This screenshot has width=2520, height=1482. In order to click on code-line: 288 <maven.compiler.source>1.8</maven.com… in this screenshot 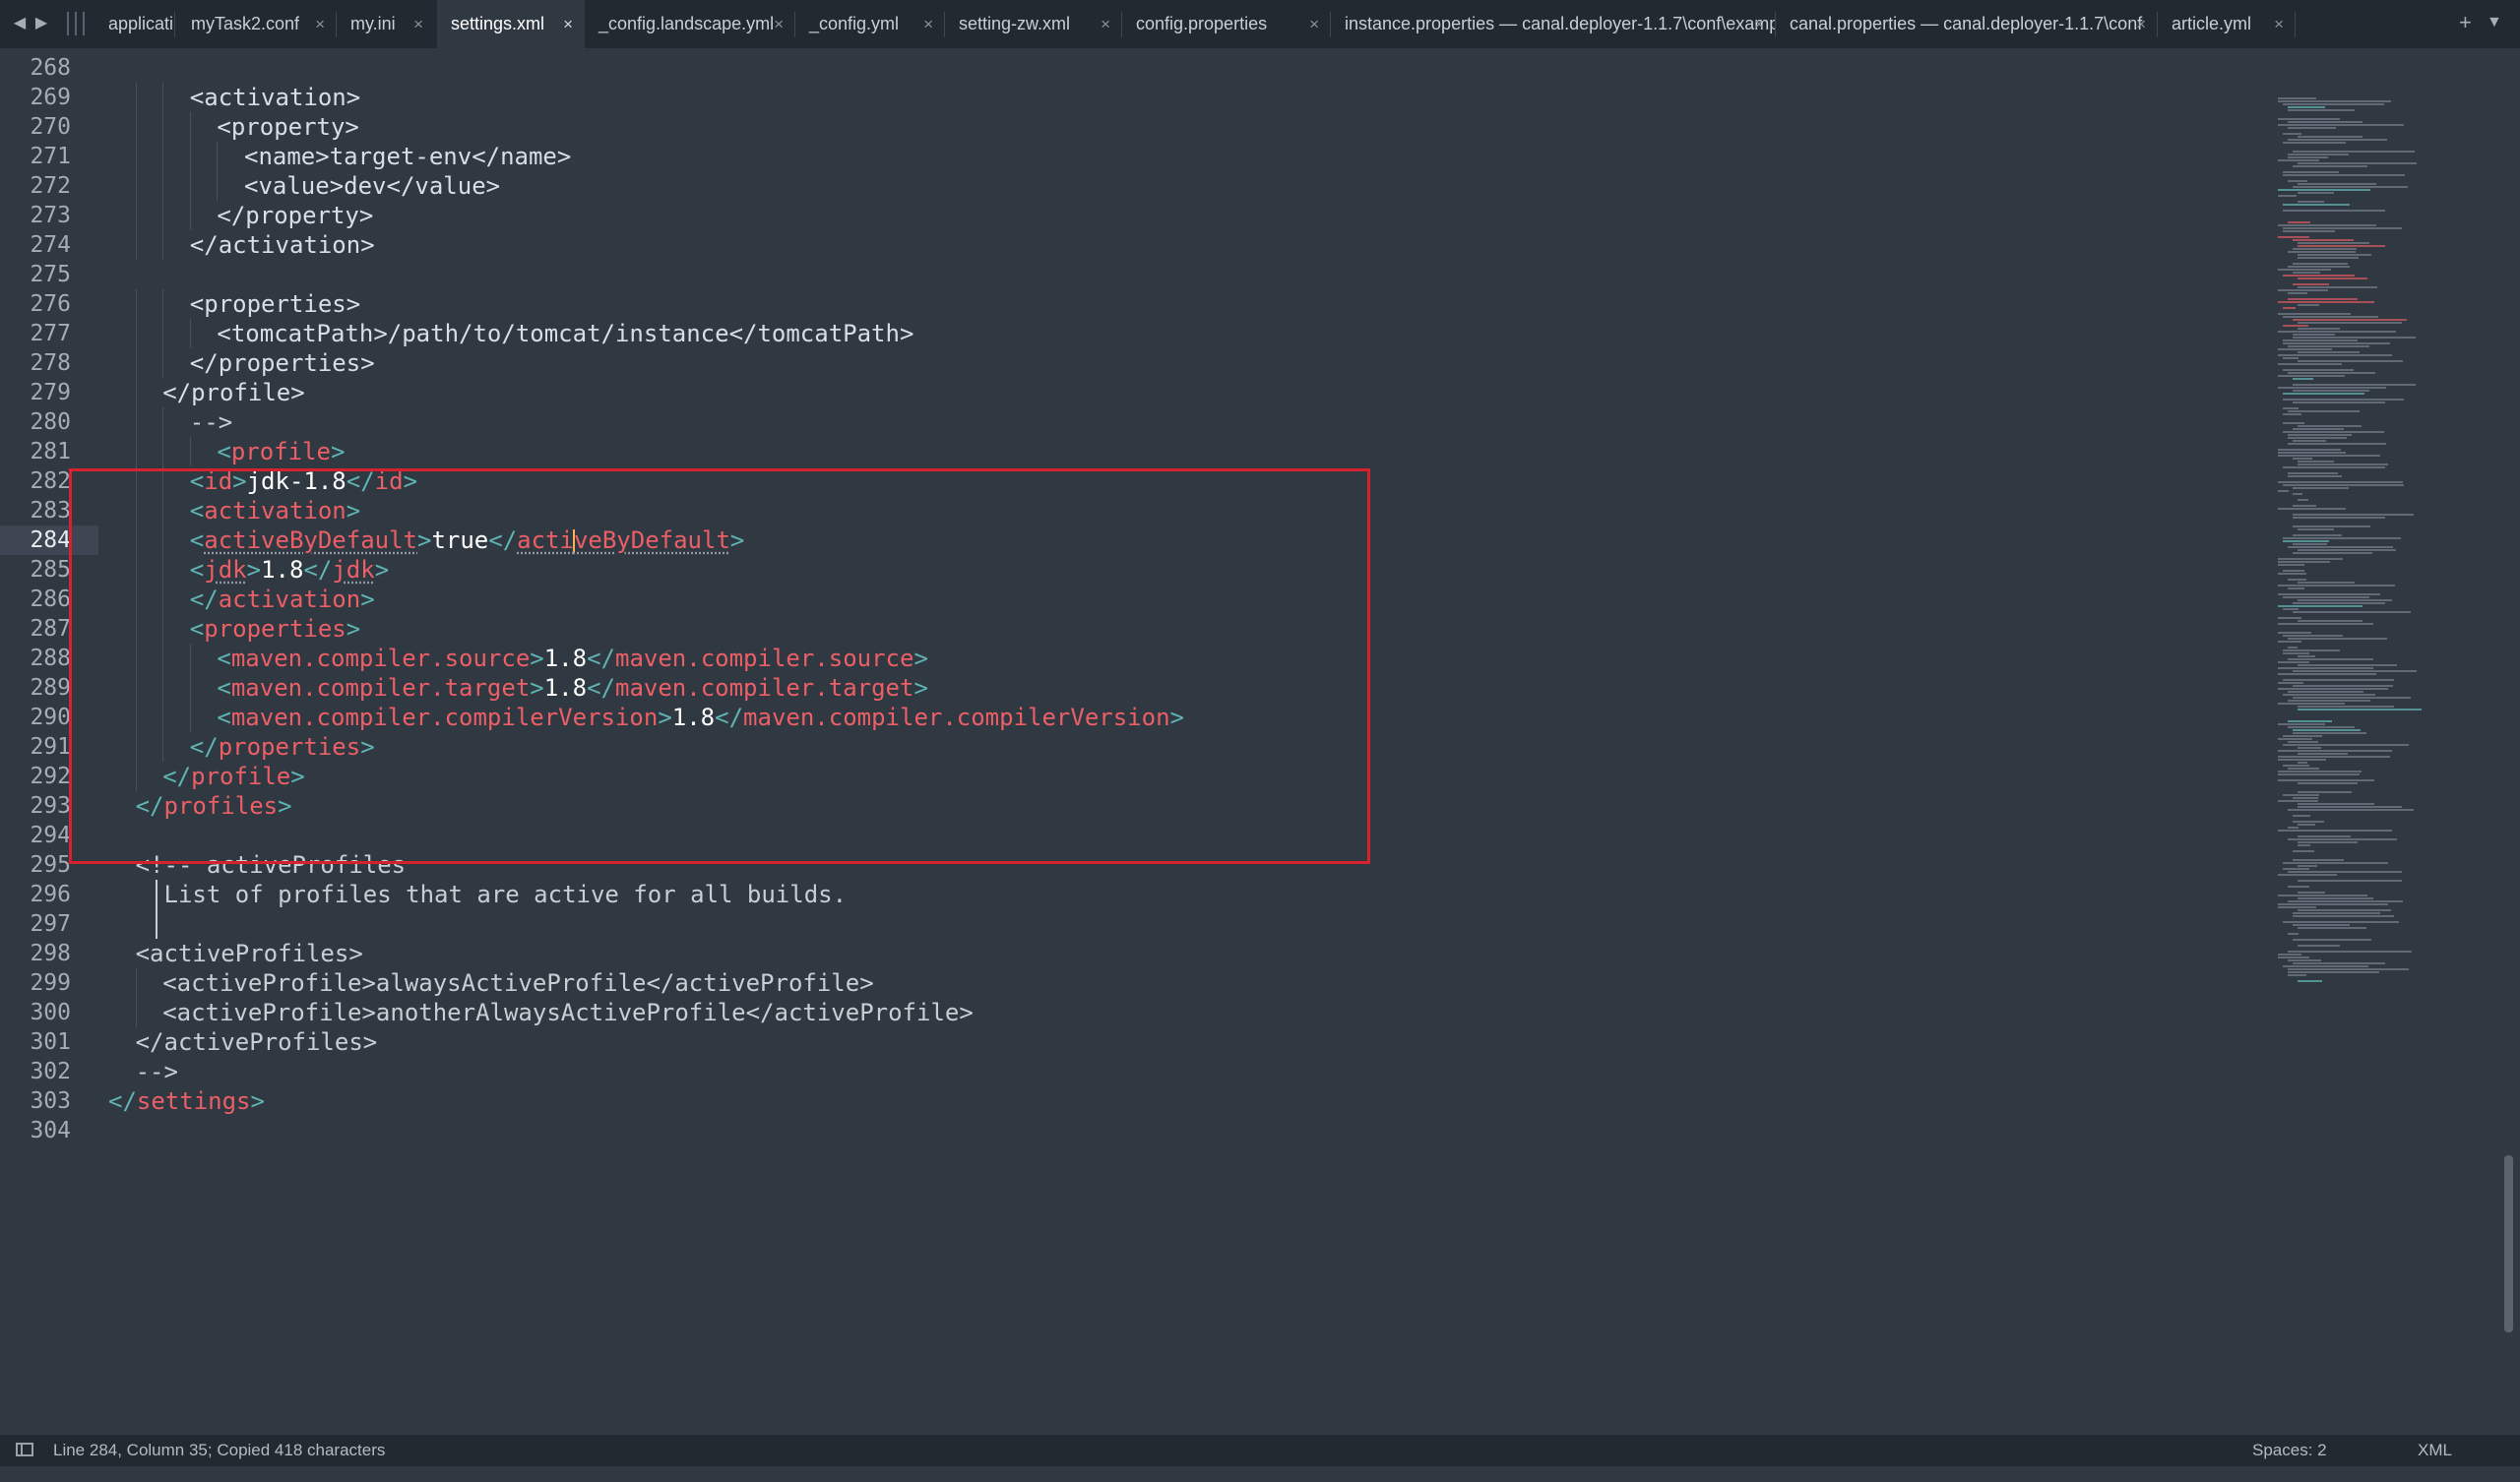, I will do `click(1245, 658)`.